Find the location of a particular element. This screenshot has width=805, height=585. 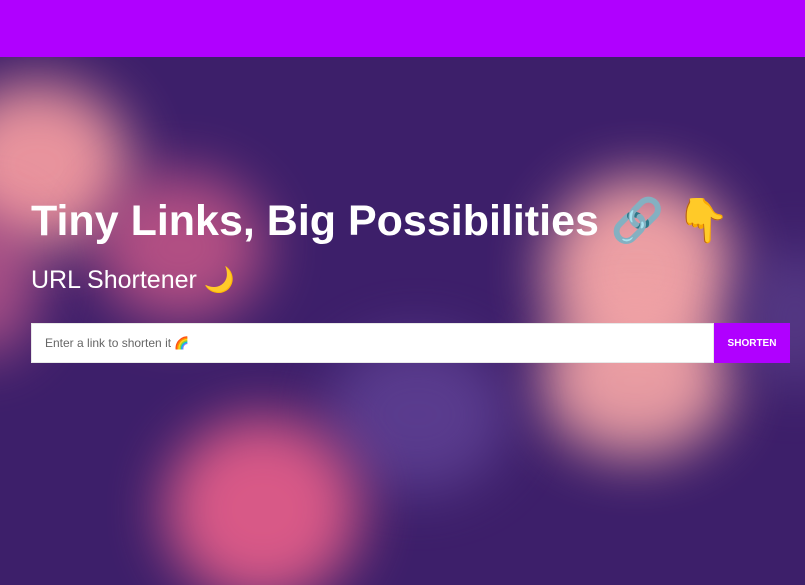

shorten-form: SHORTEN is located at coordinates (410, 343).